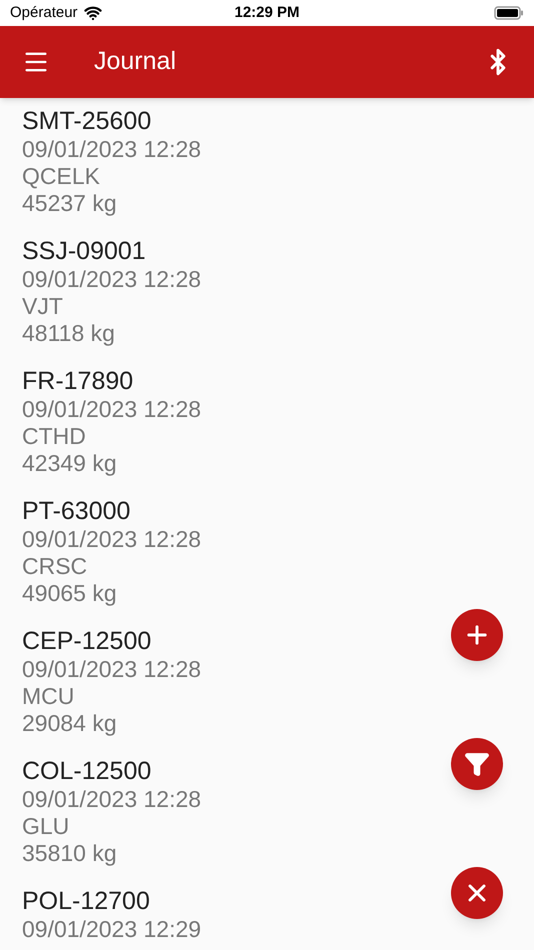  What do you see at coordinates (69, 203) in the screenshot?
I see `entry-weight: 45237 kg` at bounding box center [69, 203].